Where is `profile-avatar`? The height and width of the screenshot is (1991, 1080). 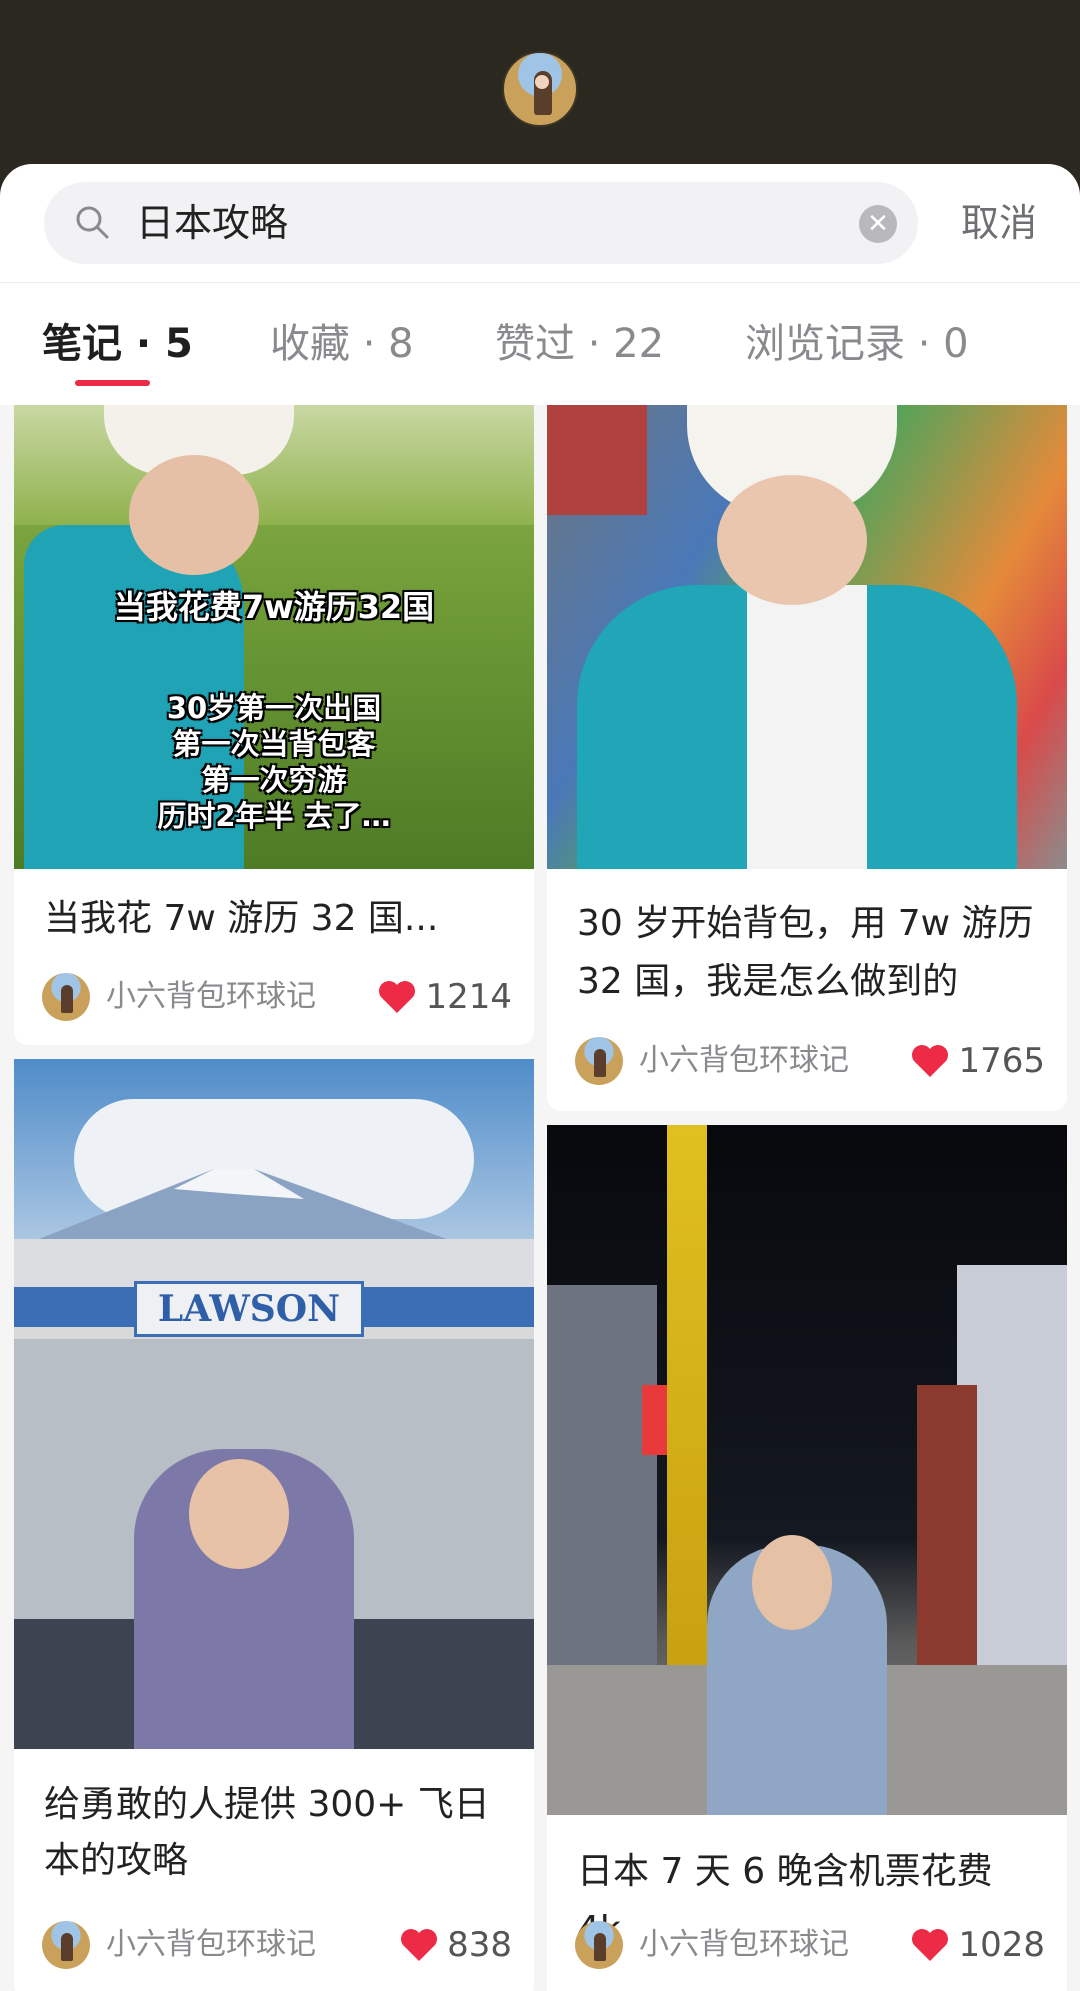 profile-avatar is located at coordinates (540, 89).